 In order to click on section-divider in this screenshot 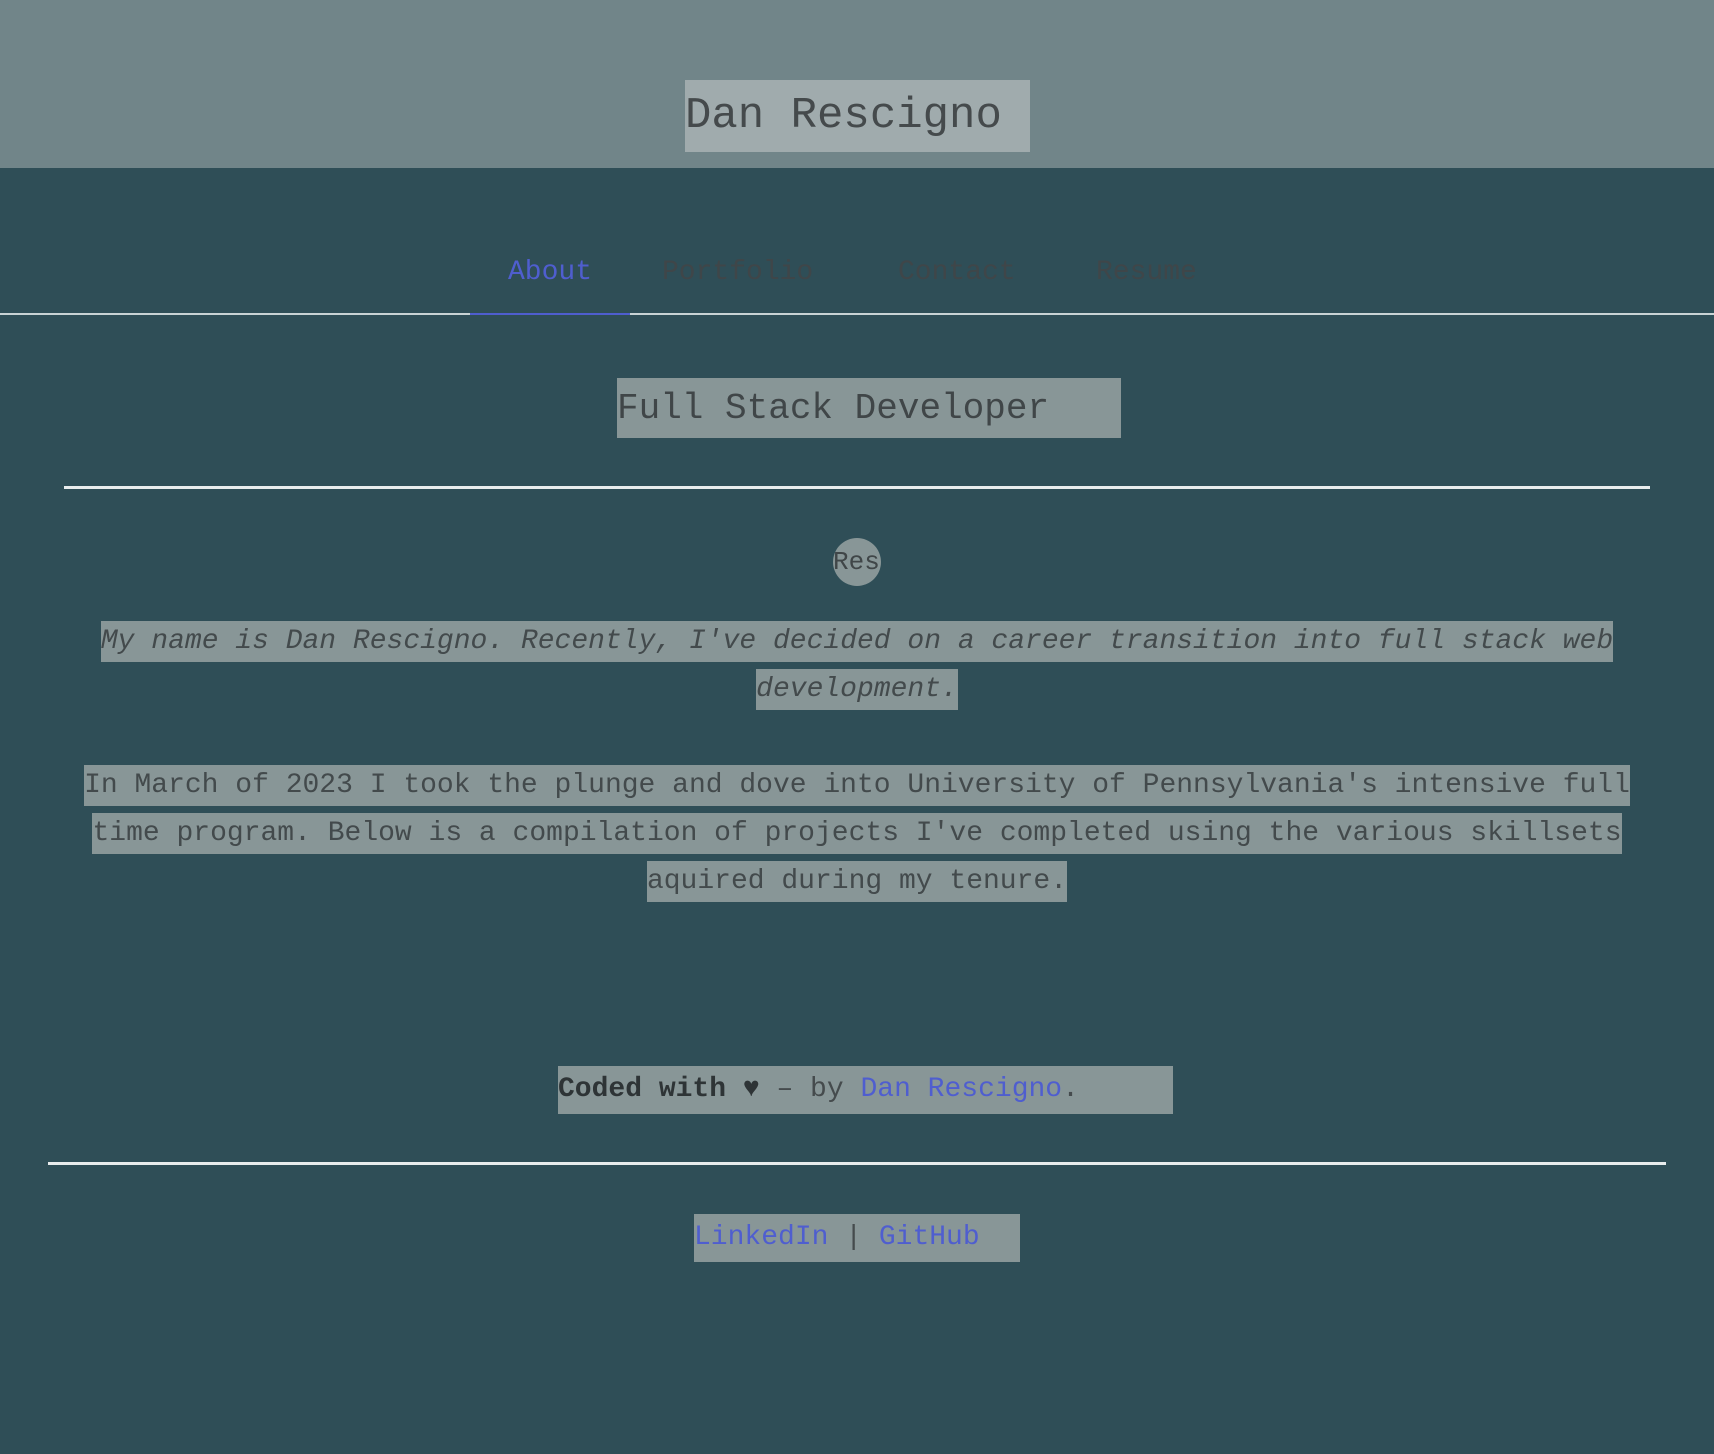, I will do `click(857, 487)`.